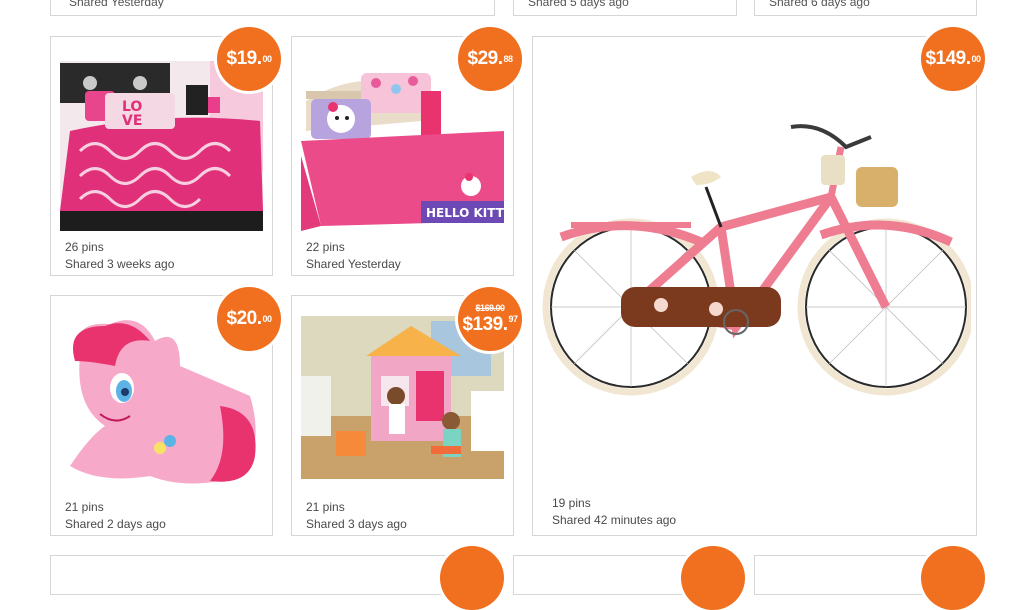  I want to click on price-dollars: $139., so click(485, 324).